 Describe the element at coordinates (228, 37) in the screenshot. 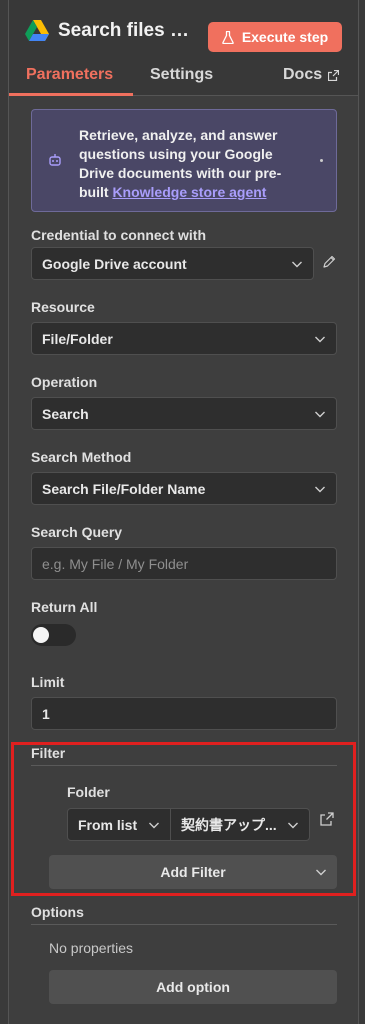

I see `flask-icon` at that location.